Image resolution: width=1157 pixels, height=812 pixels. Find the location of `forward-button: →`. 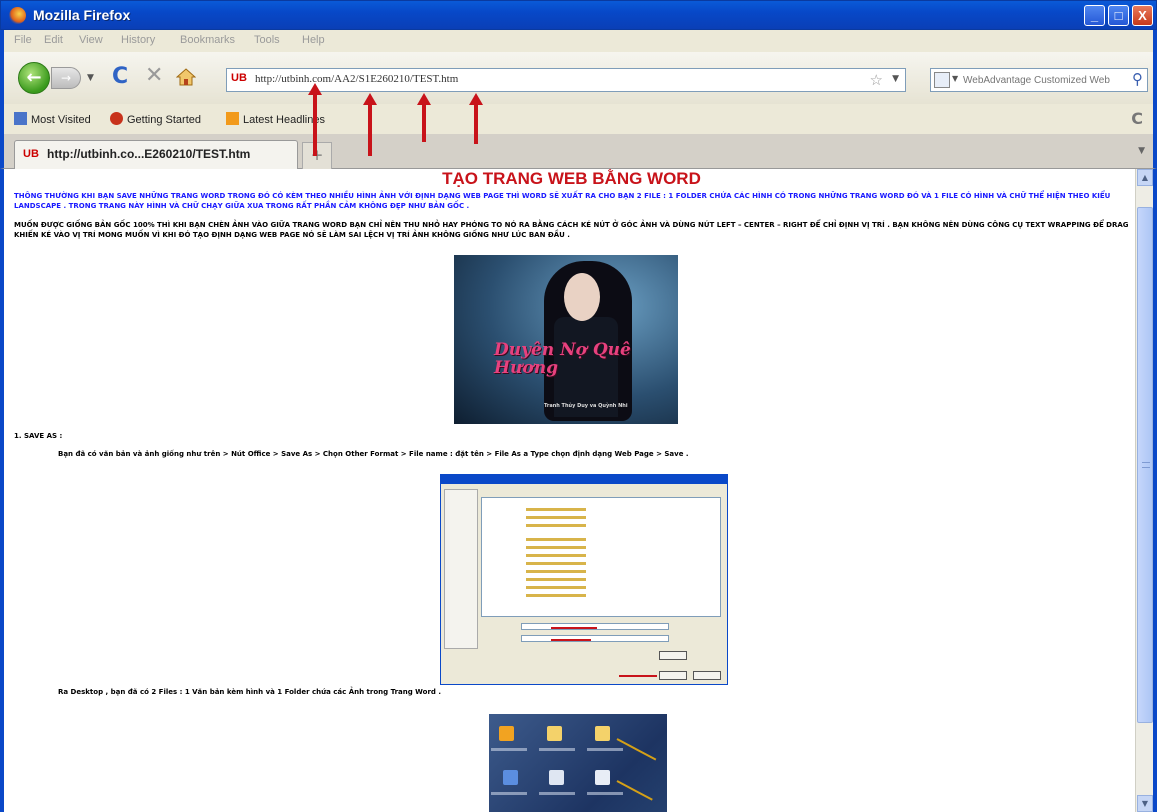

forward-button: → is located at coordinates (66, 78).